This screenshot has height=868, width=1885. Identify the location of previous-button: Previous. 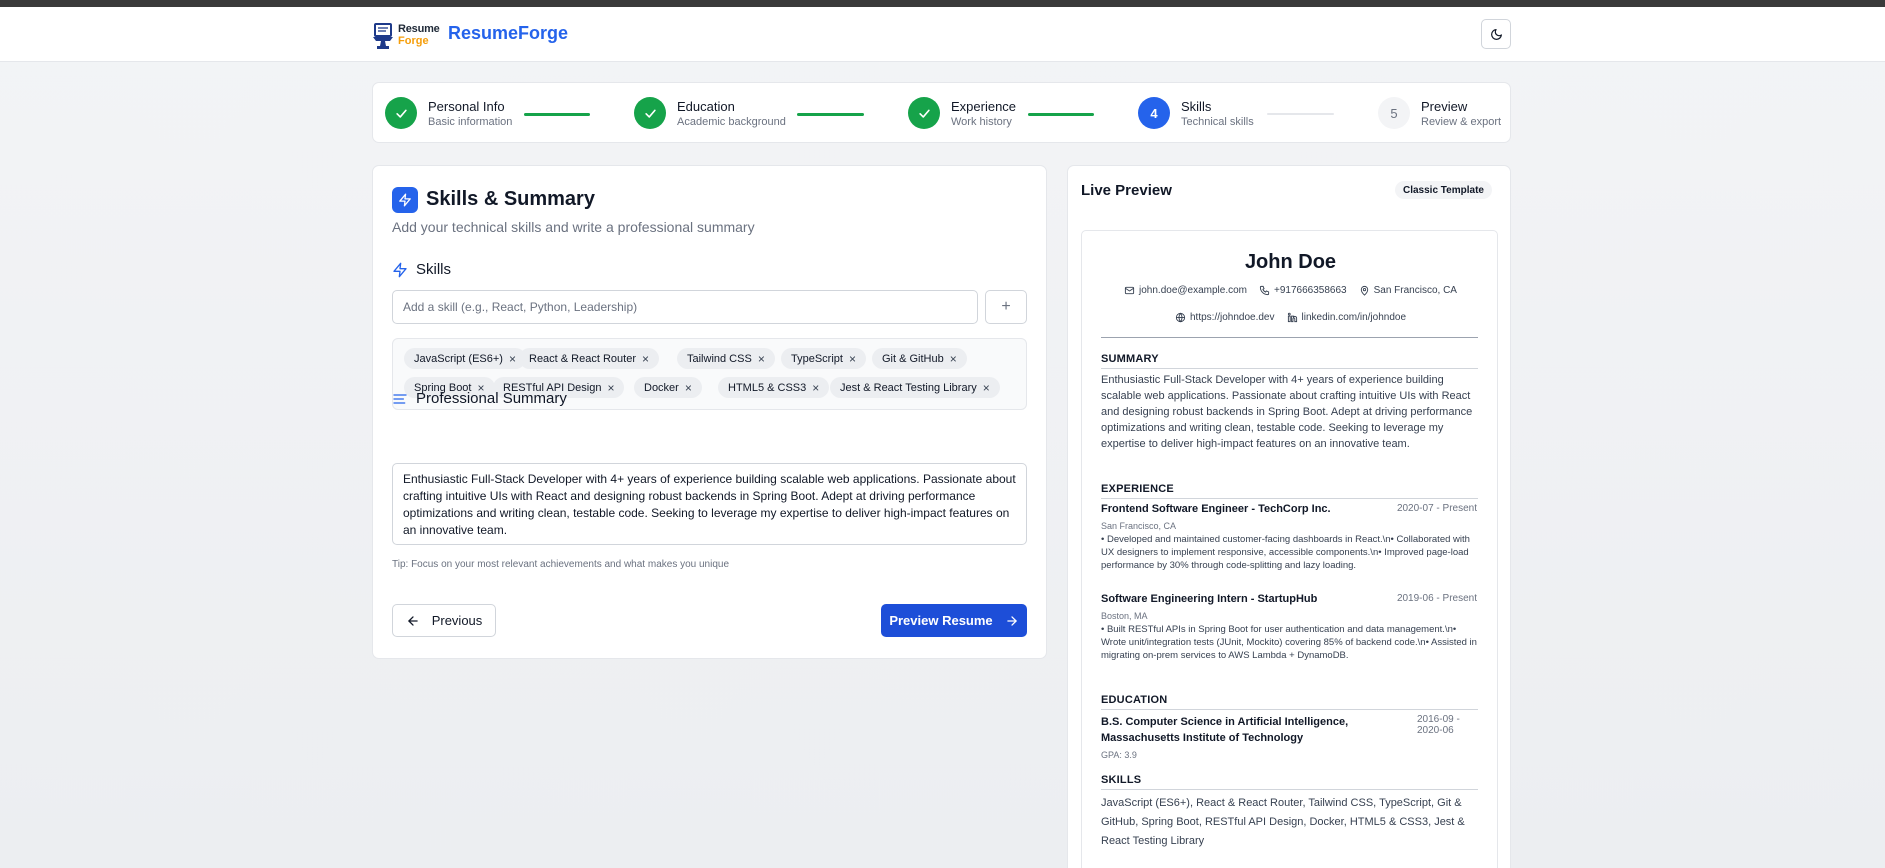
(444, 620).